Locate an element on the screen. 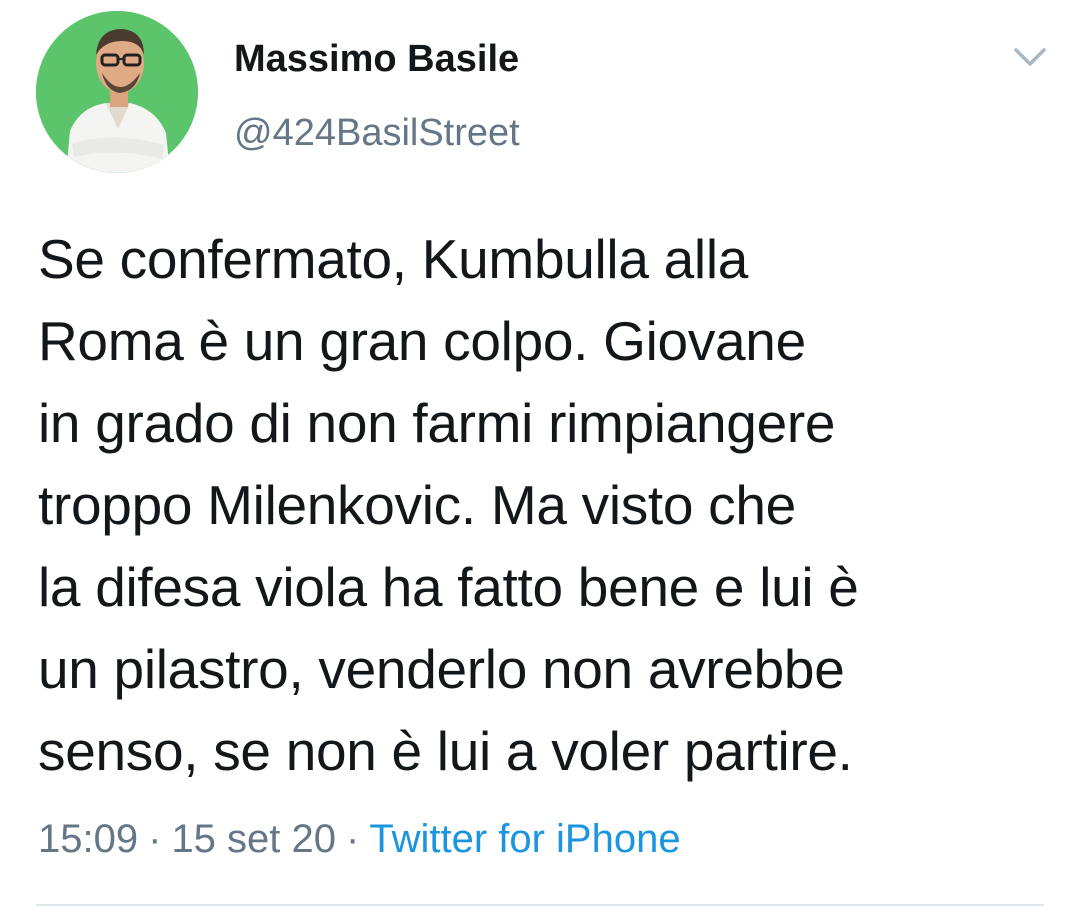  tweet-time: 15:09 is located at coordinates (88, 839).